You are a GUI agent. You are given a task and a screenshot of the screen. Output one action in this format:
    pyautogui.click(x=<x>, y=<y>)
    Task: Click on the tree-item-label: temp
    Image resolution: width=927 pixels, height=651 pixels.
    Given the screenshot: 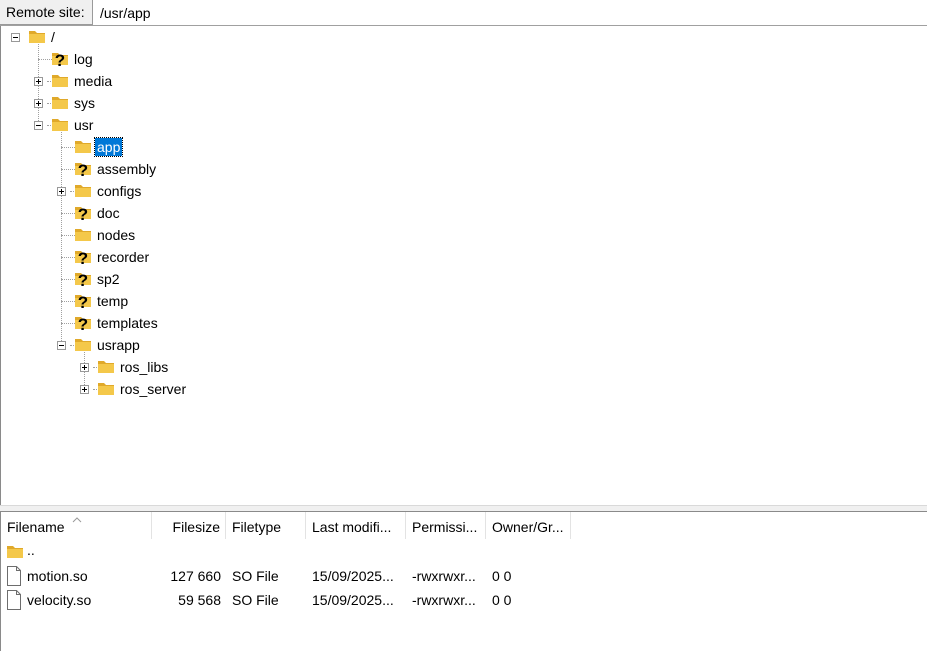 What is the action you would take?
    pyautogui.click(x=113, y=301)
    